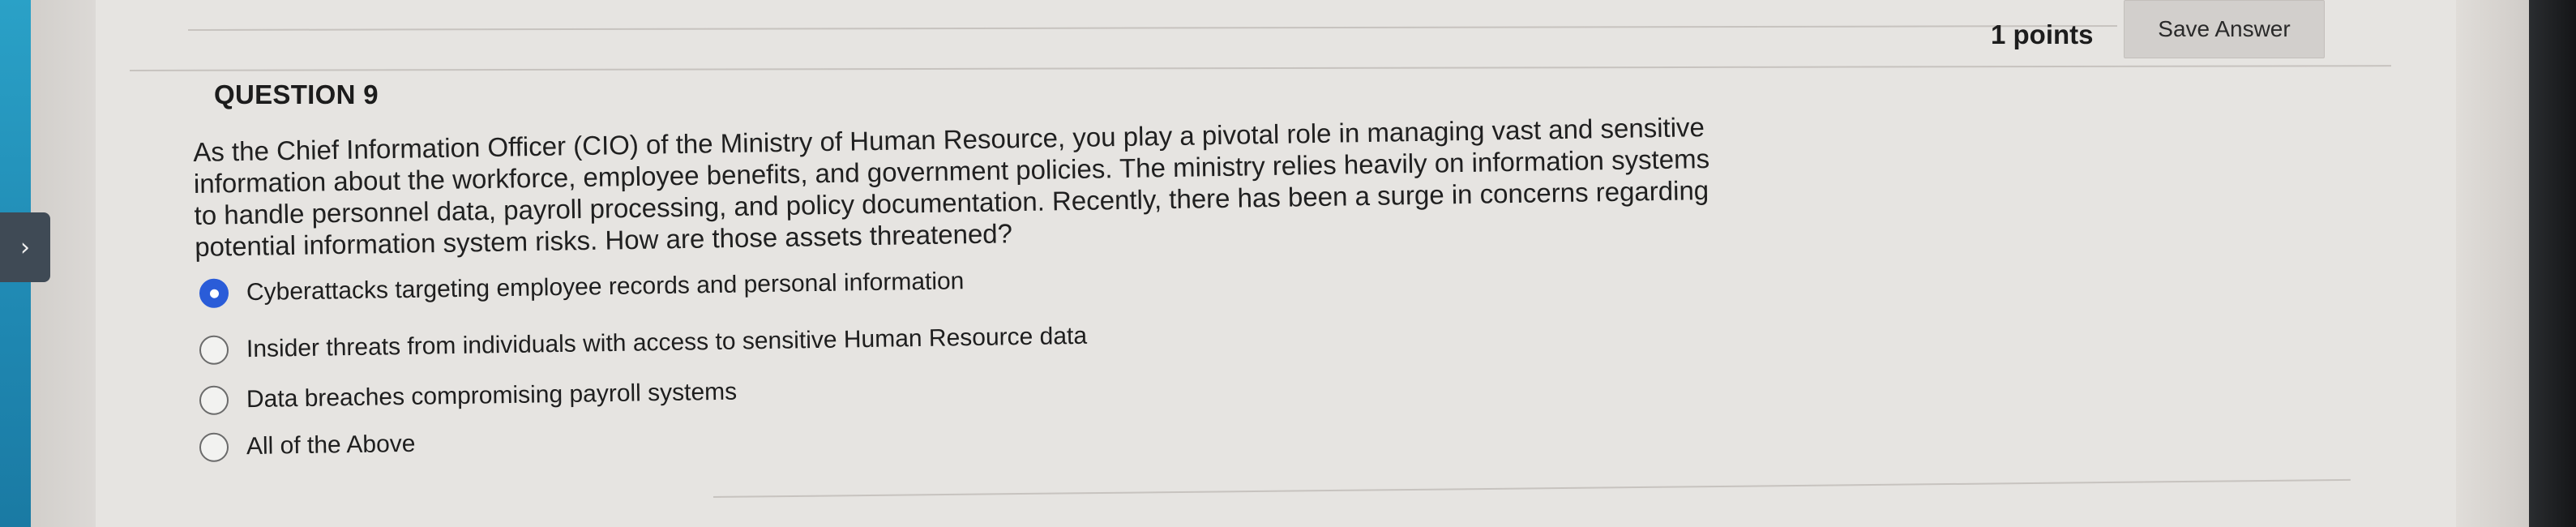  I want to click on right-edge-bezel, so click(2552, 263).